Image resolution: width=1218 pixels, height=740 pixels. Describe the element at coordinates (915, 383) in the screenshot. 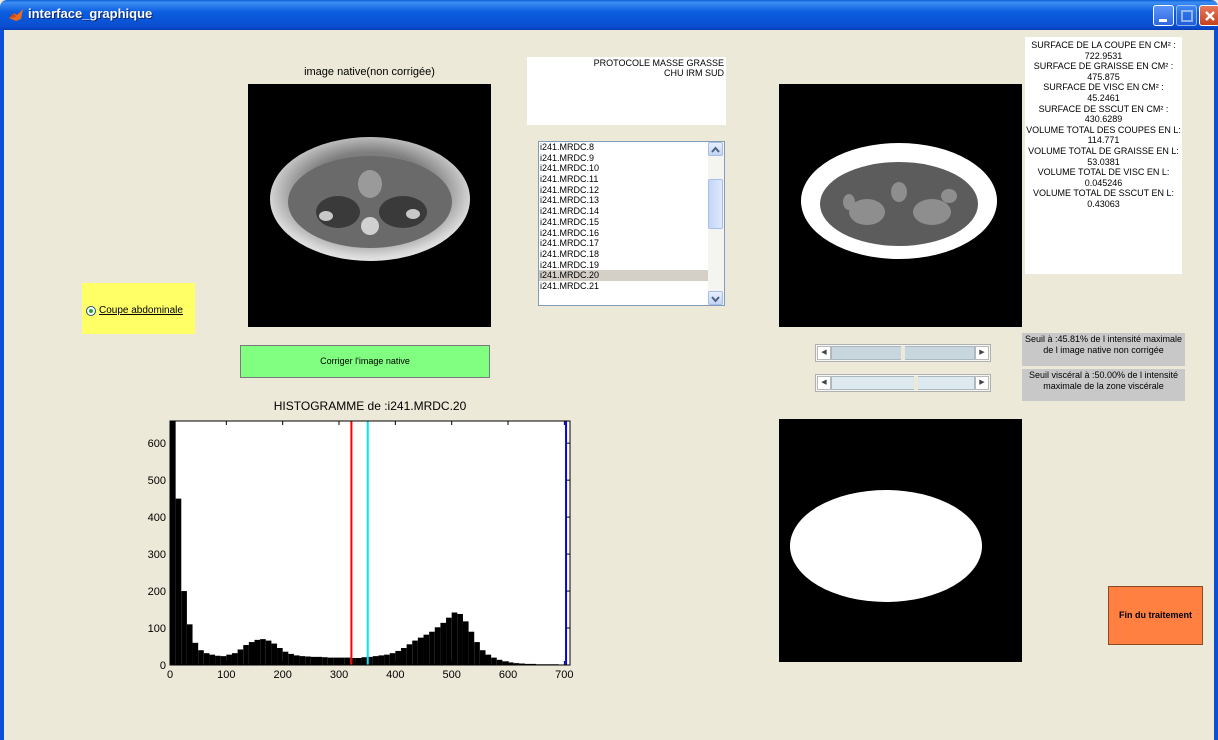

I see `slider-2-thumb` at that location.